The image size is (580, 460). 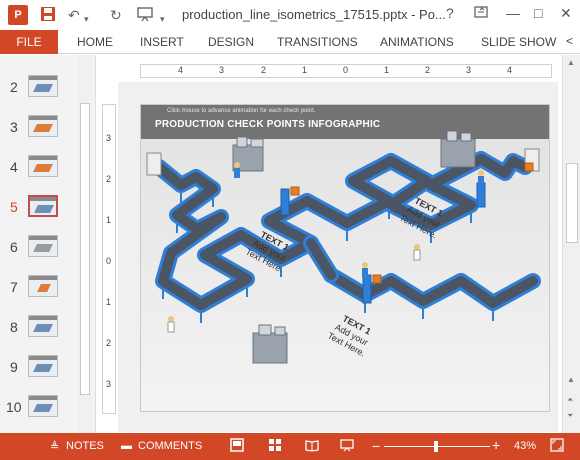 What do you see at coordinates (571, 379) in the screenshot?
I see `scroll-down-icon: ▲` at bounding box center [571, 379].